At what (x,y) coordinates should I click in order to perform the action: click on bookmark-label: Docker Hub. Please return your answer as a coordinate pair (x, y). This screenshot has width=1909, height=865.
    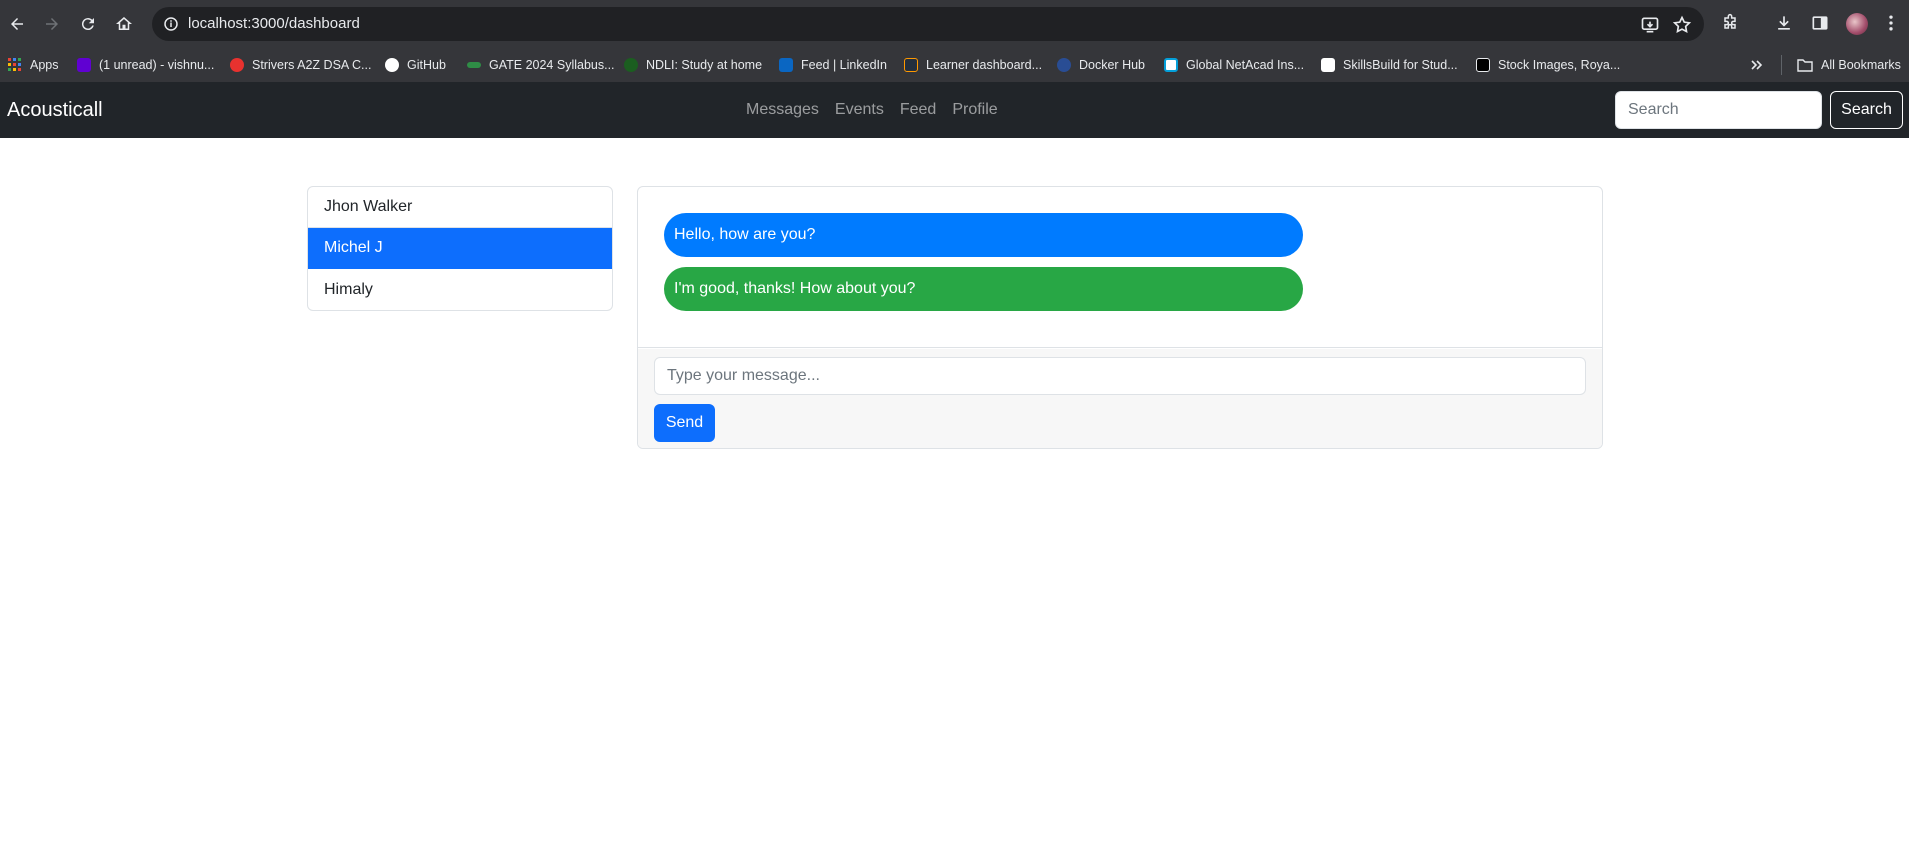
    Looking at the image, I should click on (1112, 65).